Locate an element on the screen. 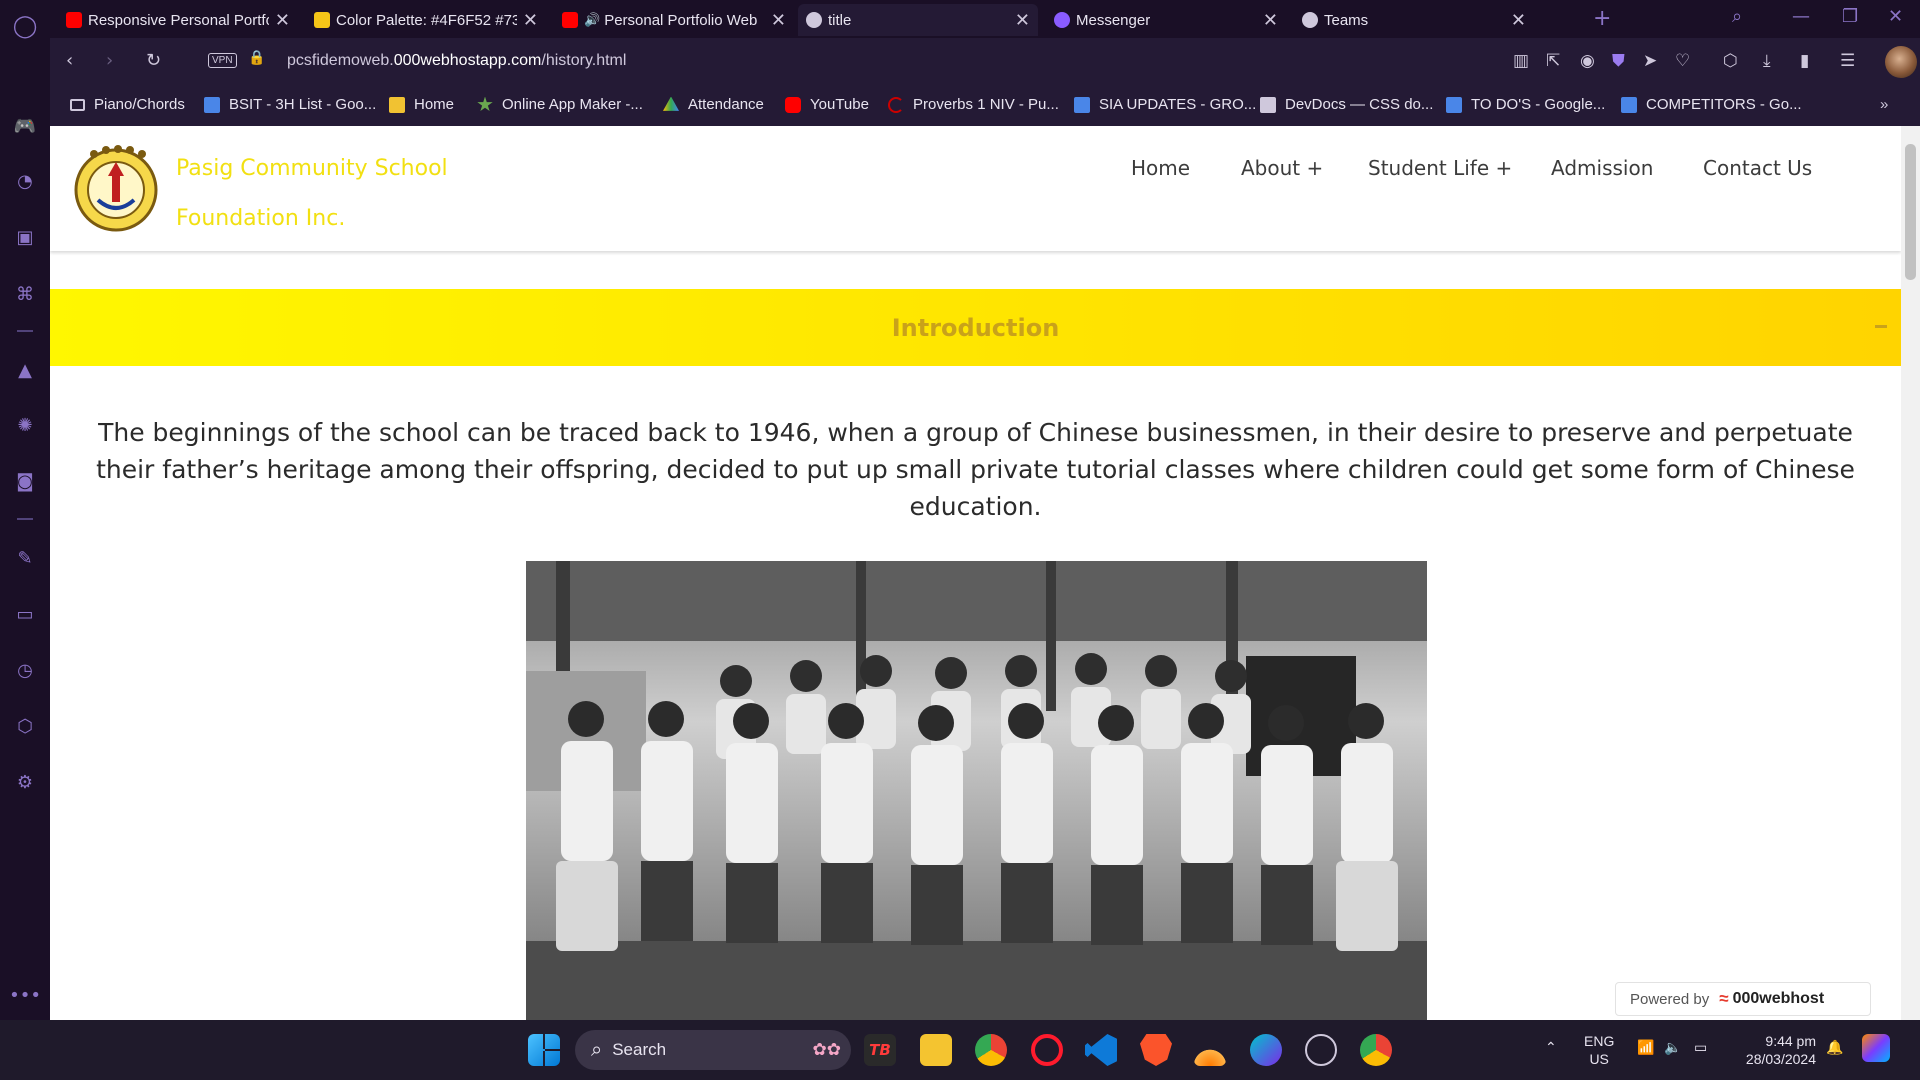 The width and height of the screenshot is (1920, 1080). share-icon: ⇱ is located at coordinates (1553, 61).